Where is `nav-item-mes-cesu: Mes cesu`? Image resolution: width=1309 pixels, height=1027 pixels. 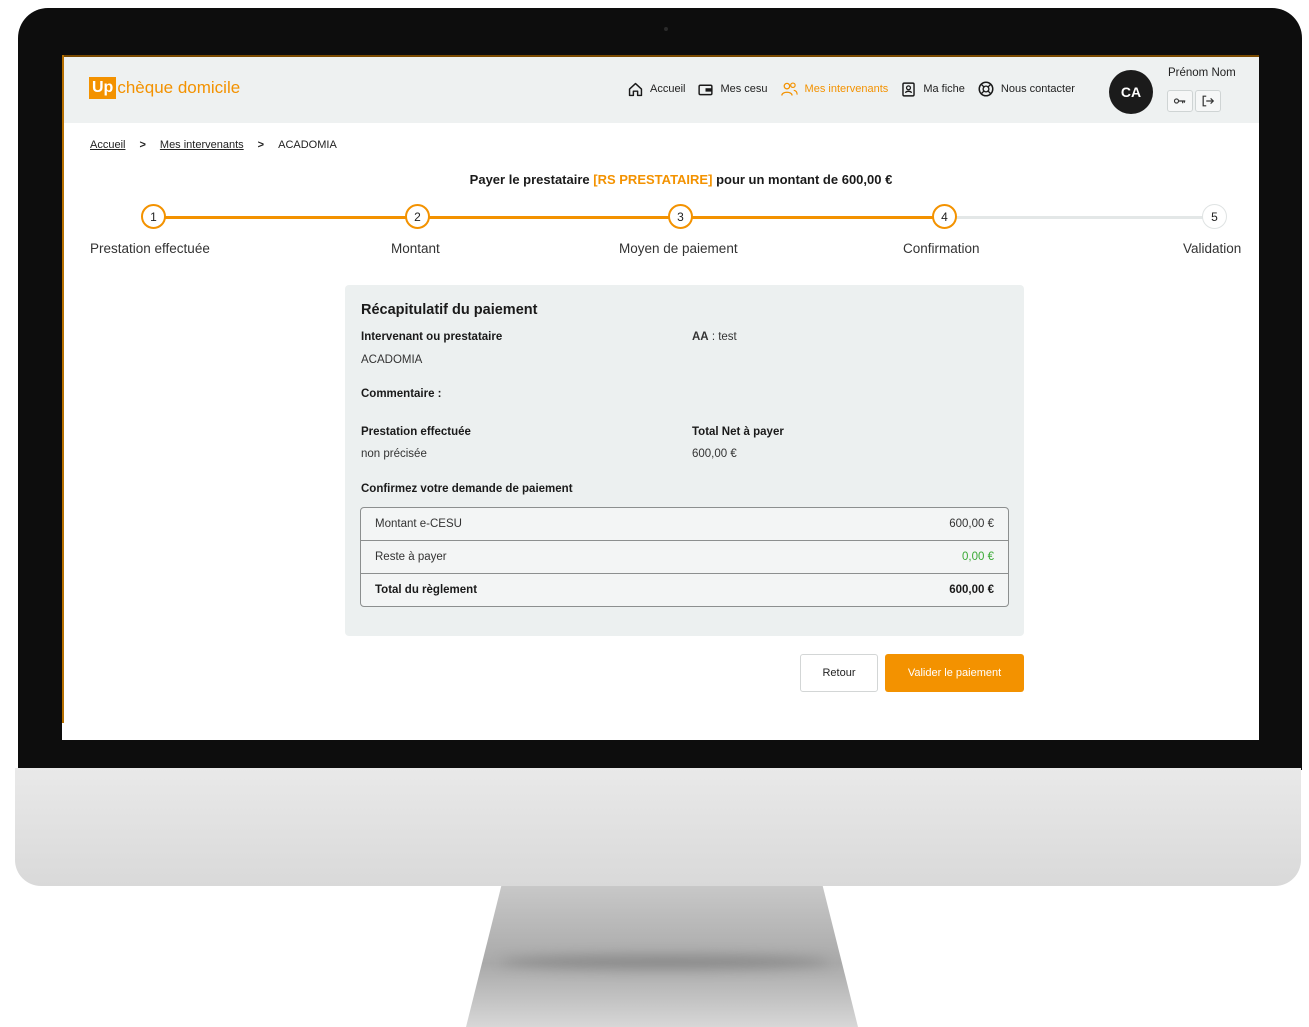 nav-item-mes-cesu: Mes cesu is located at coordinates (732, 89).